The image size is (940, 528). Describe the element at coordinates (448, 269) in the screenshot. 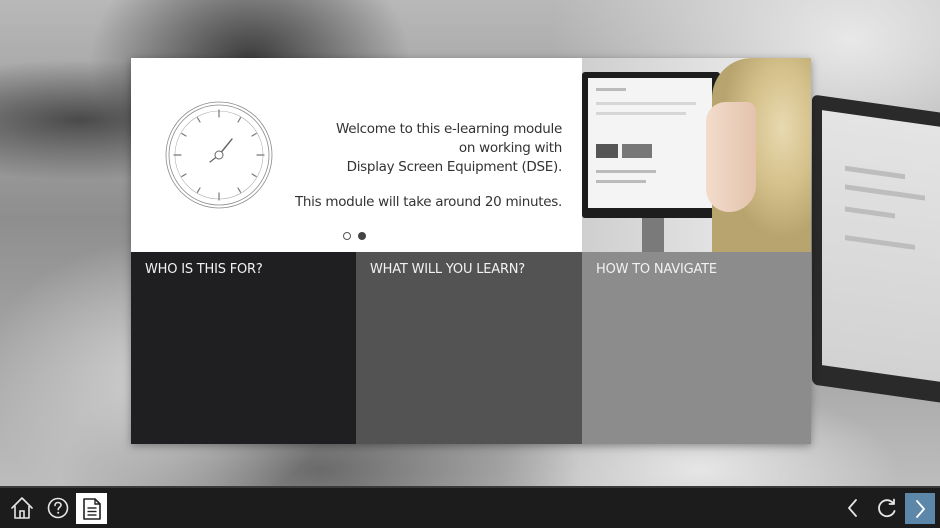

I see `tile-title: WHAT WILL YOU LEARN?` at that location.